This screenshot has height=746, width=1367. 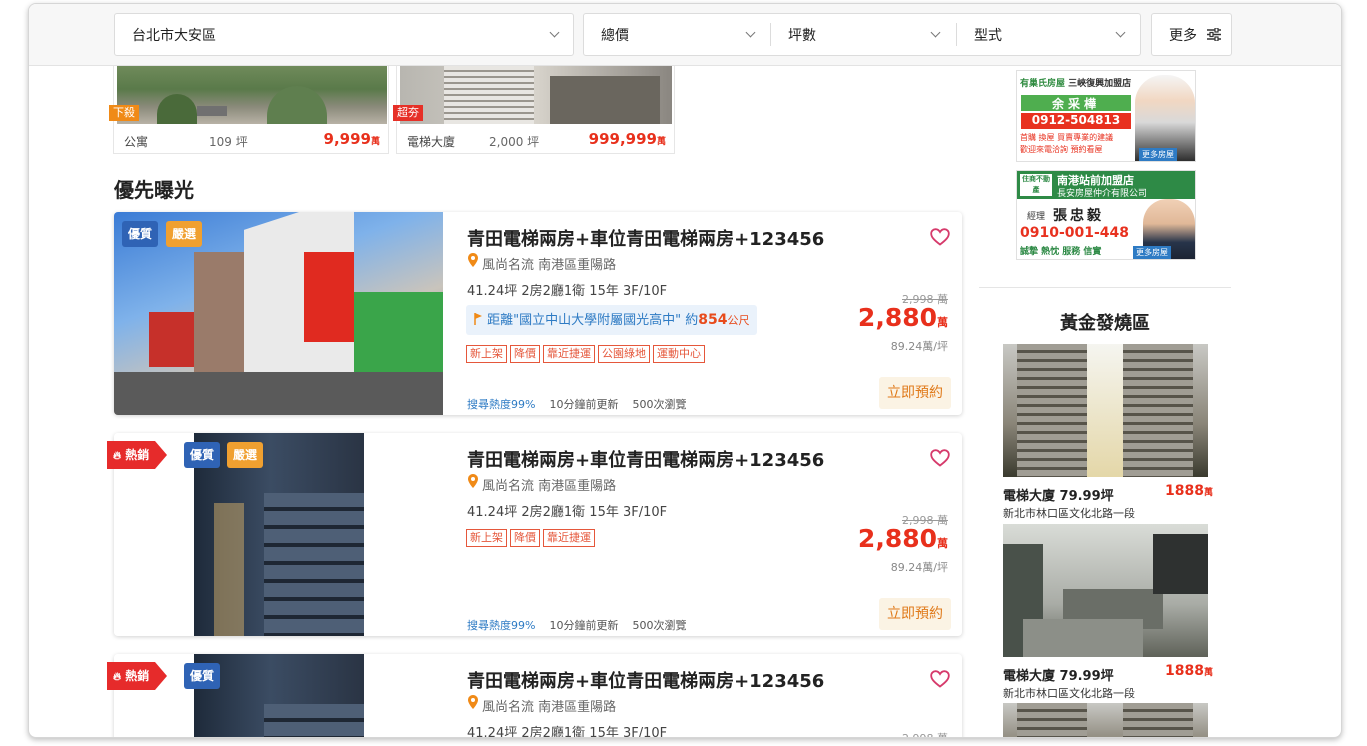 I want to click on feature-tag: 新上架, so click(x=486, y=538).